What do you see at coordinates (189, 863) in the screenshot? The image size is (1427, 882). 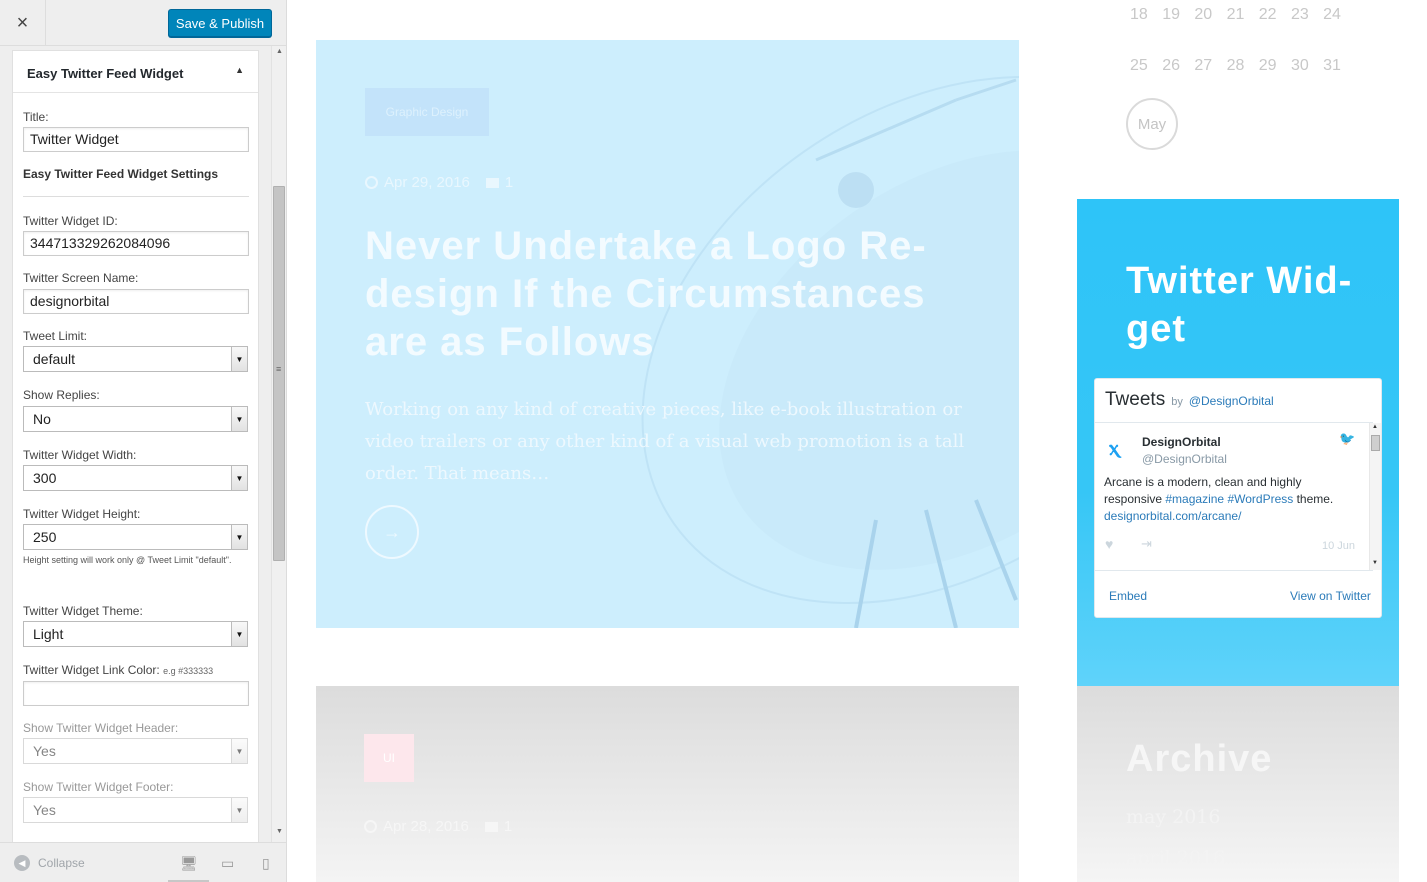 I see `desktop-preview-icon: 🖥` at bounding box center [189, 863].